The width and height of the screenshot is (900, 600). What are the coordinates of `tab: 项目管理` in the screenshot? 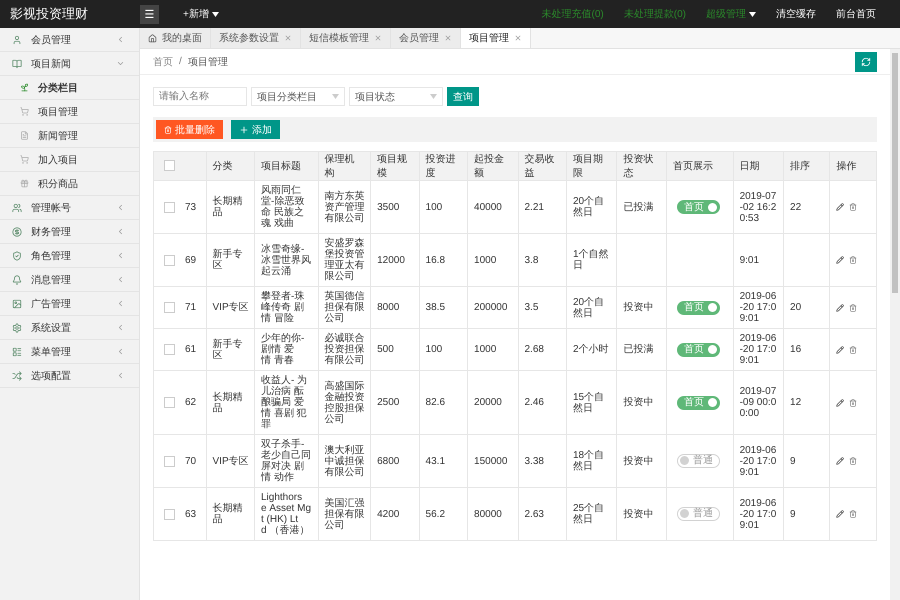 It's located at (496, 38).